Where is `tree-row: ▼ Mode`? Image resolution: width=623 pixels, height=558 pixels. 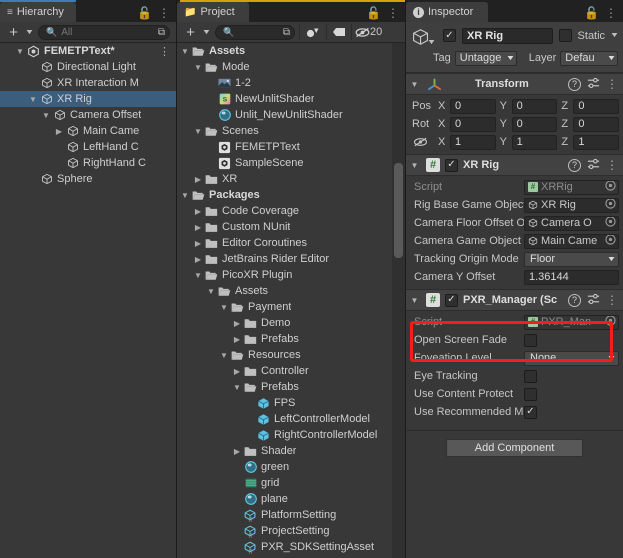
tree-row: ▼ Mode is located at coordinates (284, 67).